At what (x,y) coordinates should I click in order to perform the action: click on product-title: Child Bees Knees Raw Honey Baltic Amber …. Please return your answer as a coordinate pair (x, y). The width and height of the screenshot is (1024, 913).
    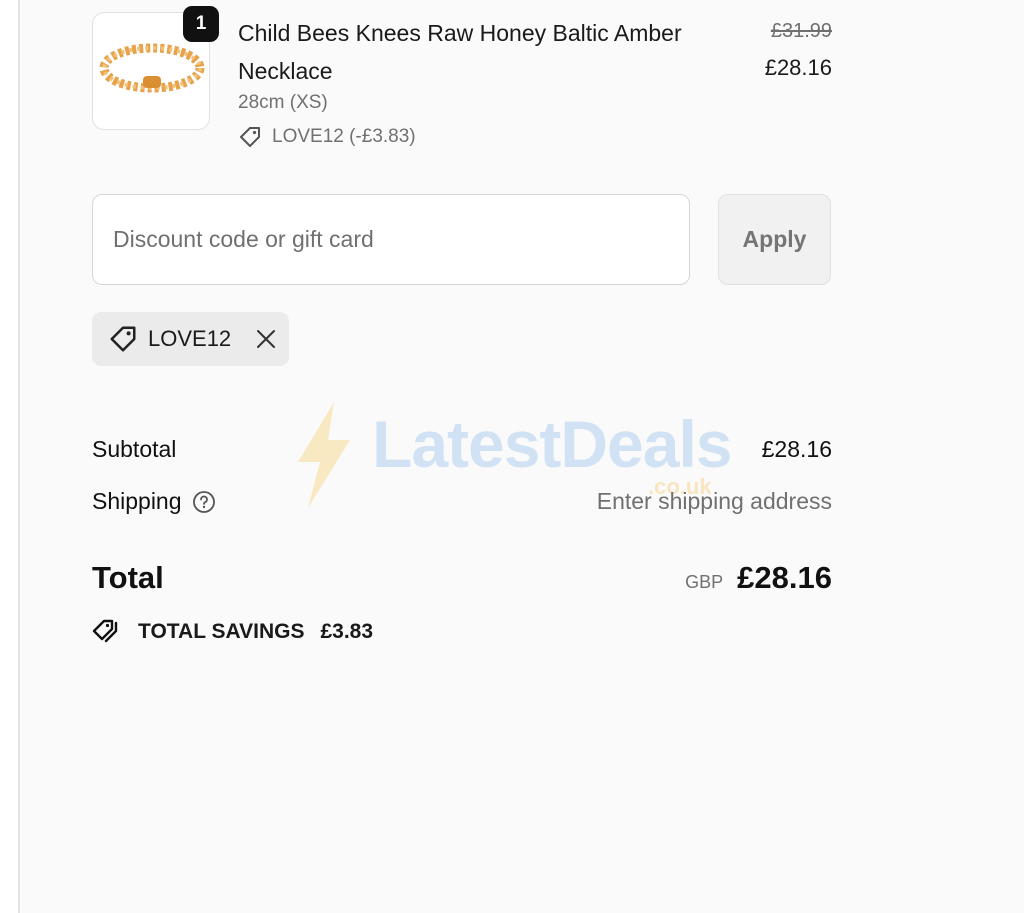
    Looking at the image, I should click on (460, 52).